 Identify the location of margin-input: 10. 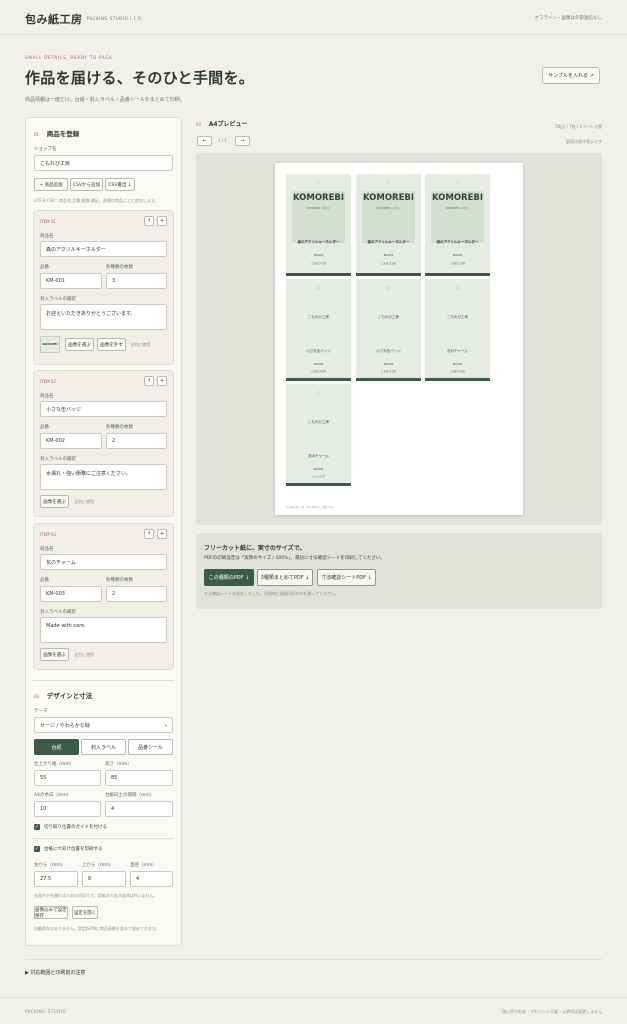
(67, 809).